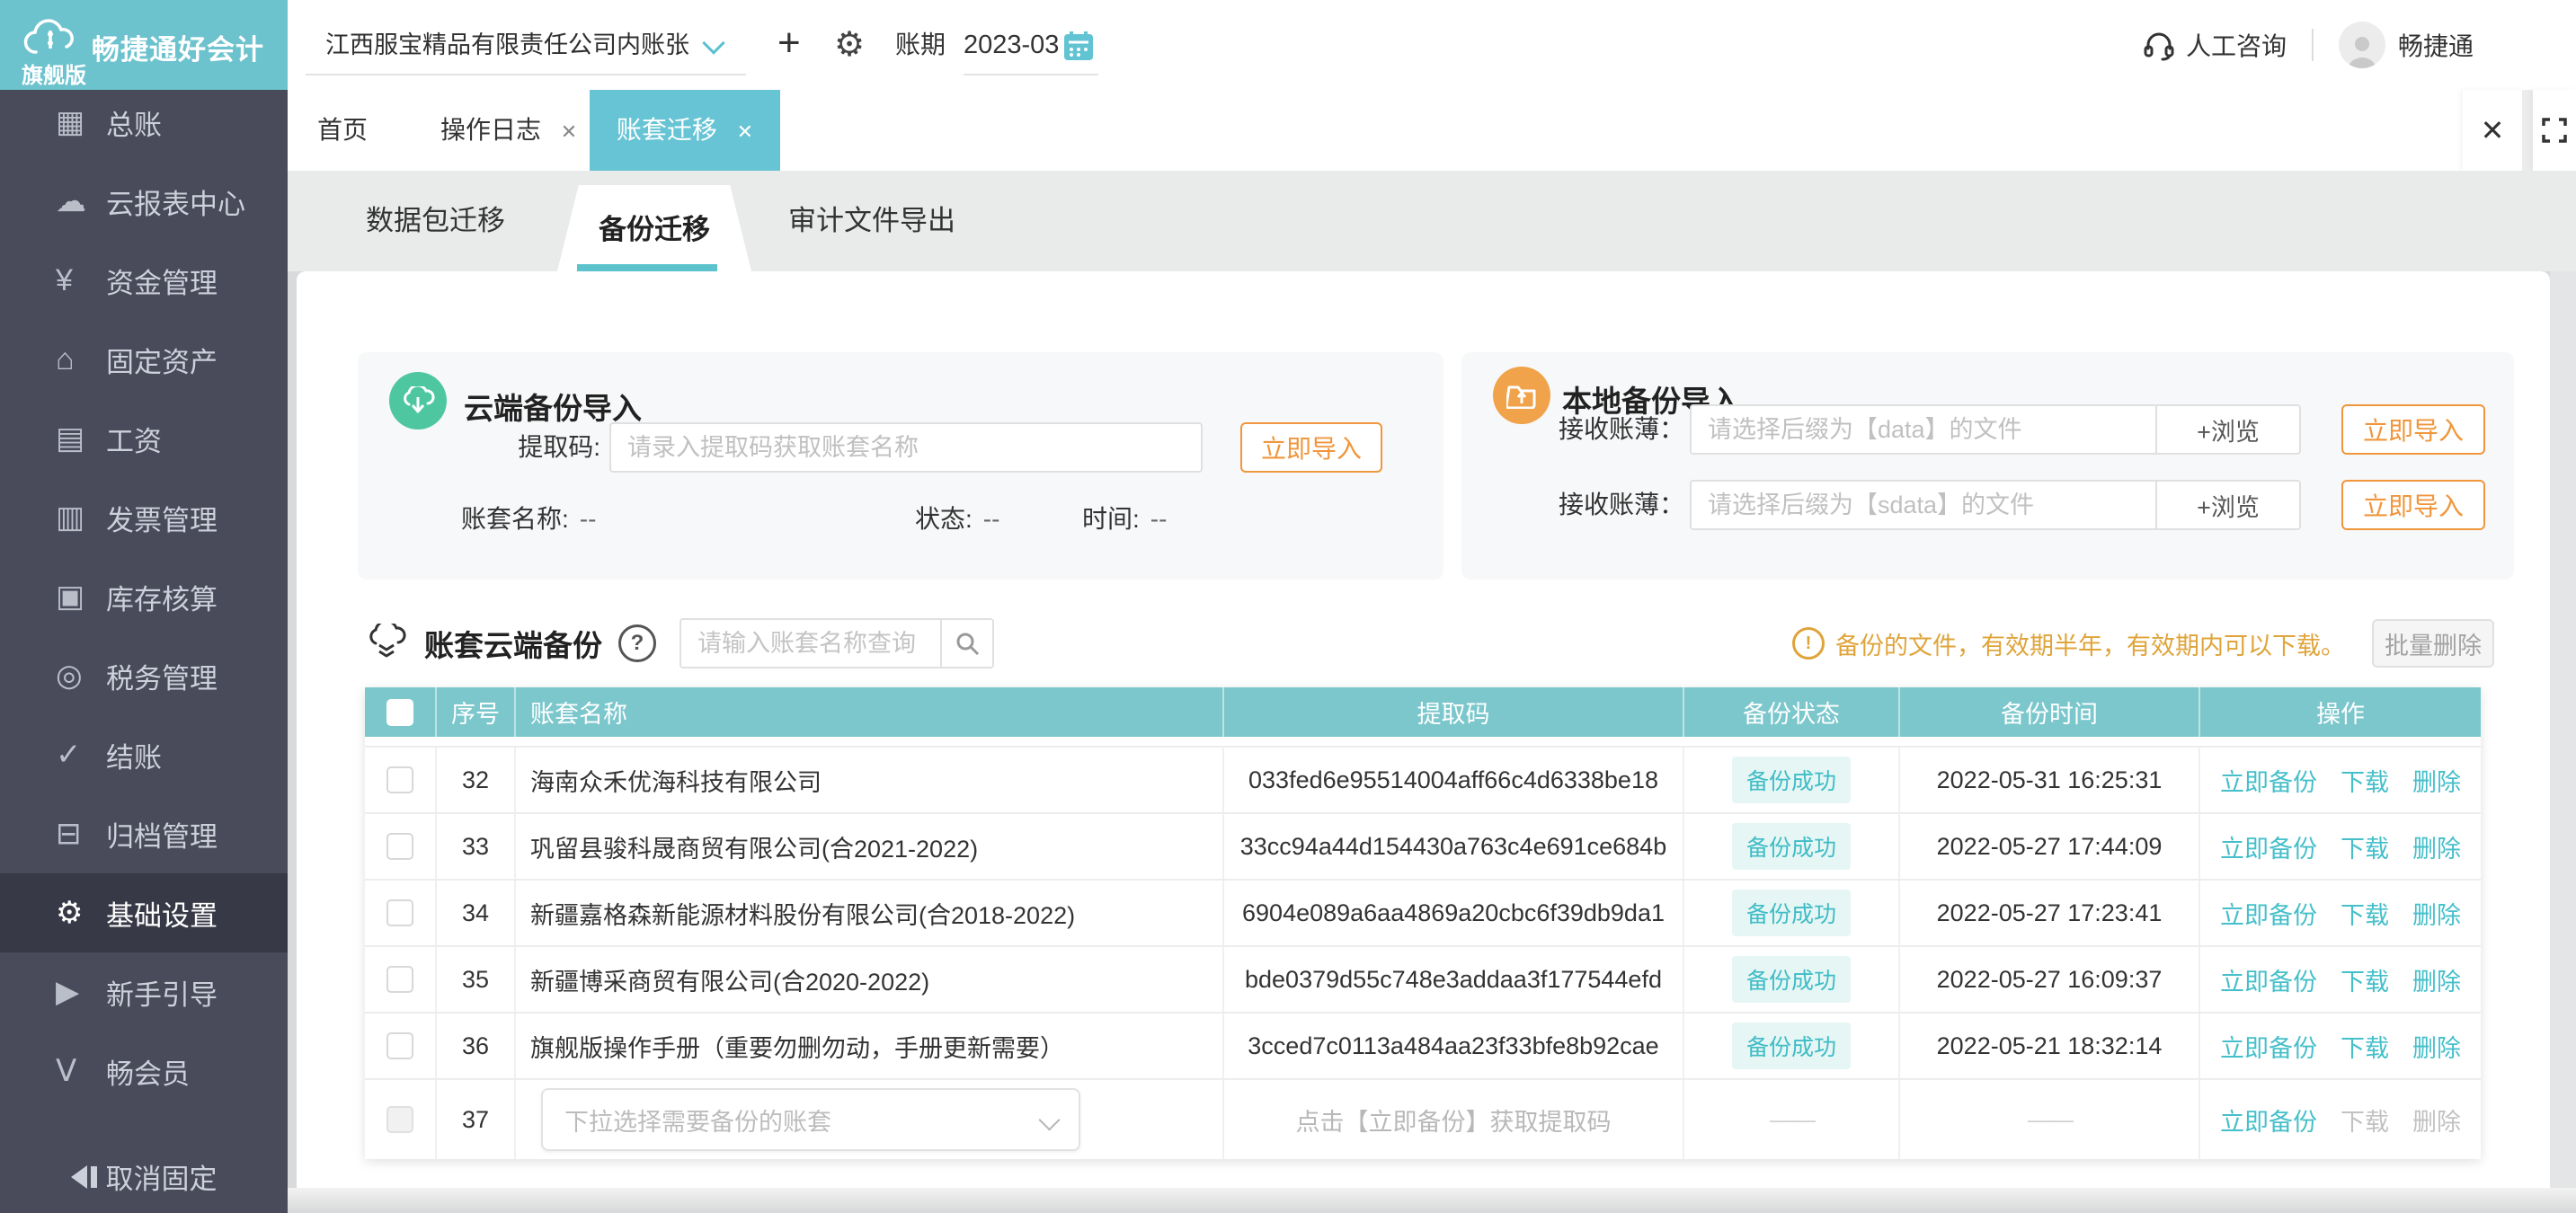 The width and height of the screenshot is (2576, 1213). I want to click on sidebar-item-guide: ▶ 新手引导, so click(144, 992).